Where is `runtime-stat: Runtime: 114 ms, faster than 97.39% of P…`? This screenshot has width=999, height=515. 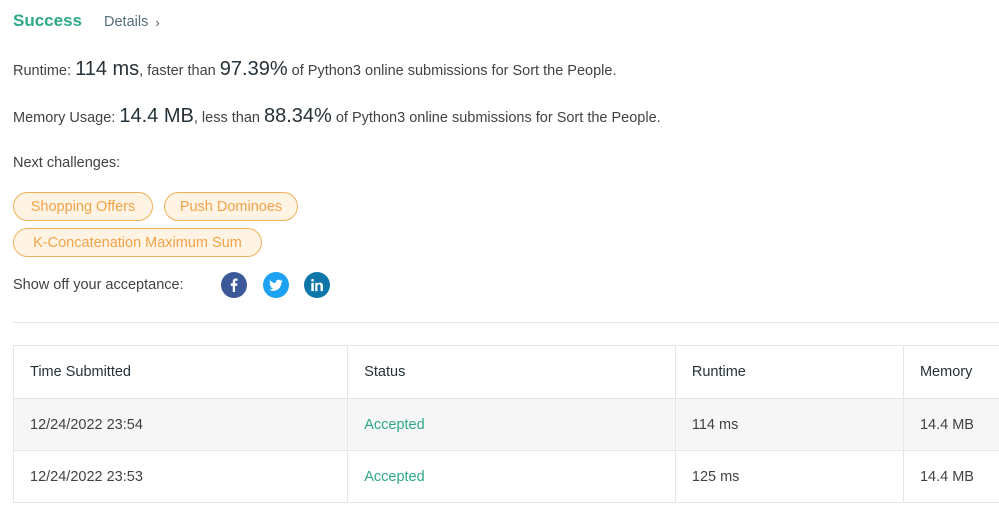
runtime-stat: Runtime: 114 ms, faster than 97.39% of P… is located at coordinates (314, 69).